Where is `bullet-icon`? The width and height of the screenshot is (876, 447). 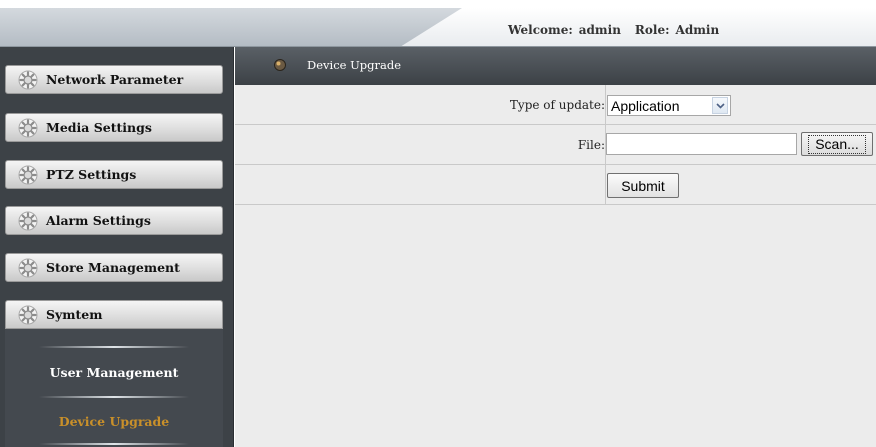 bullet-icon is located at coordinates (280, 64).